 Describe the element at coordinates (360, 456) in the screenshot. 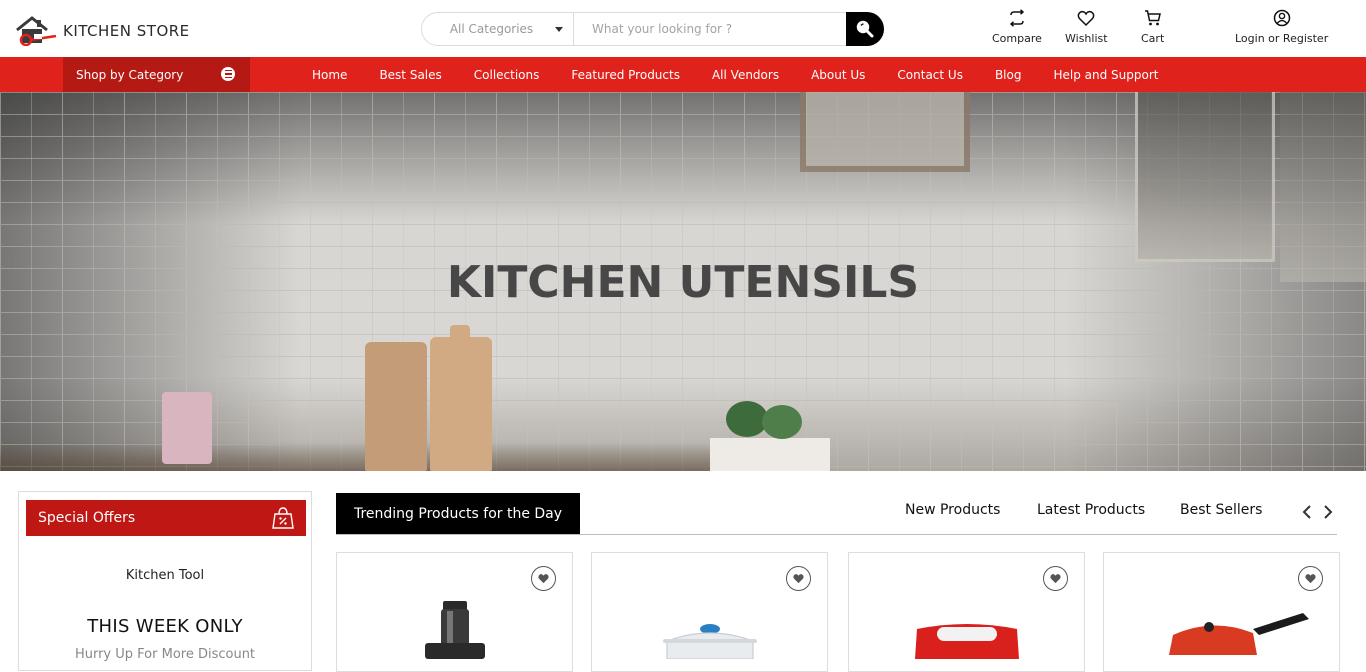

I see `hero-counter` at that location.